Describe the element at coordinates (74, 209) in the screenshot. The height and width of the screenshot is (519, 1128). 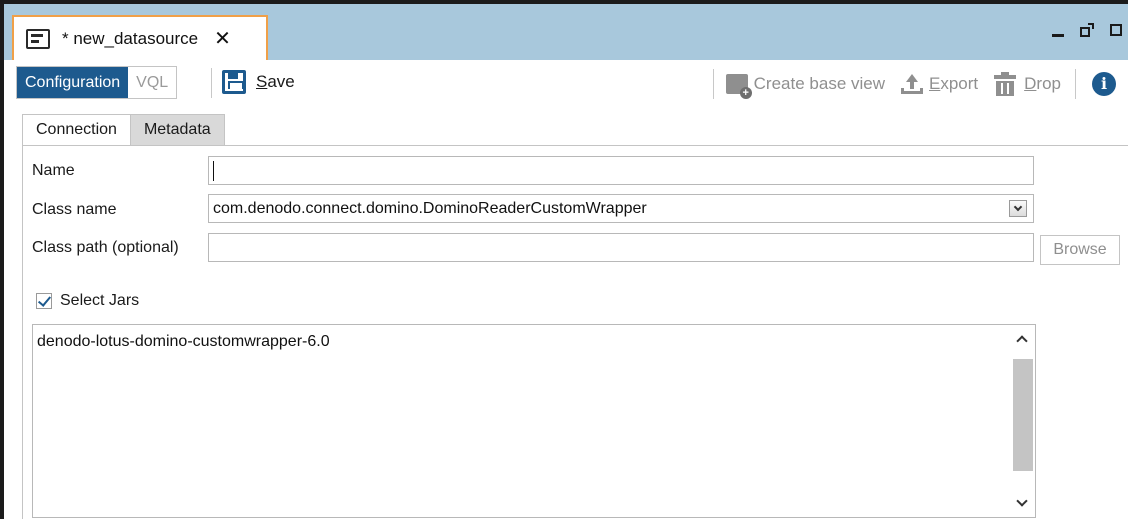
I see `class-name-label: Class name` at that location.